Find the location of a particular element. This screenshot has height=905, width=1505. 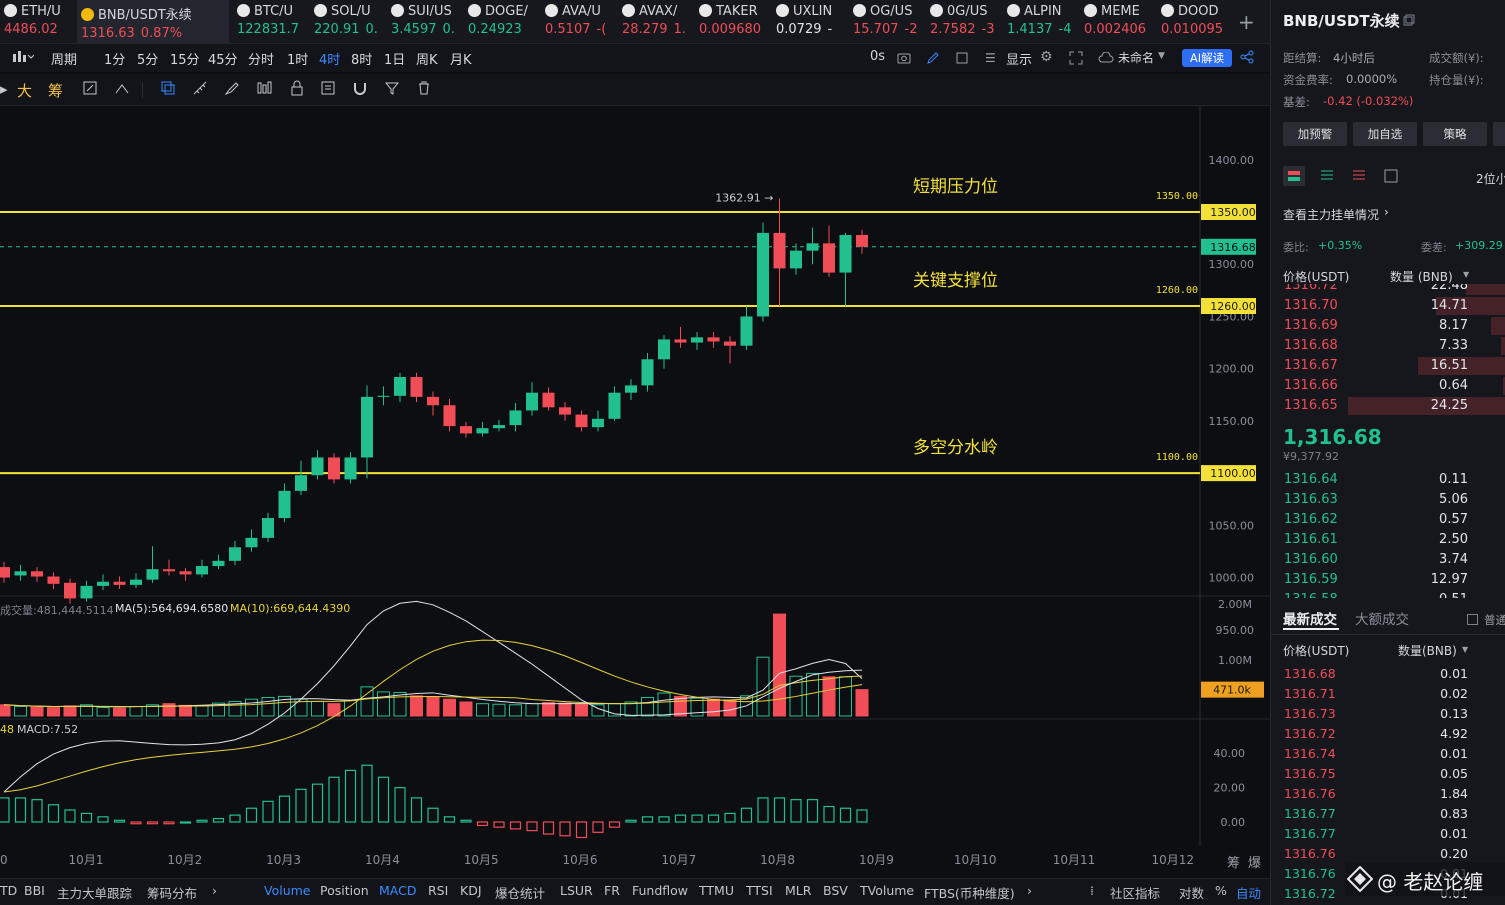

ai-analyze-button: AI解读 is located at coordinates (1207, 58).